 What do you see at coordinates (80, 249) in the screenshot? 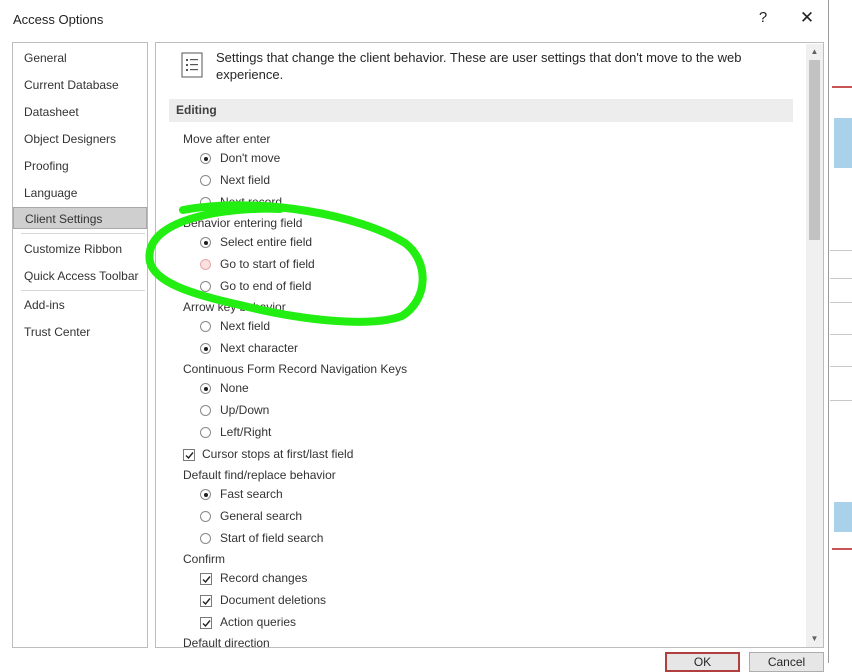
I see `nav-item-customize-ribbon: Customize Ribbon` at bounding box center [80, 249].